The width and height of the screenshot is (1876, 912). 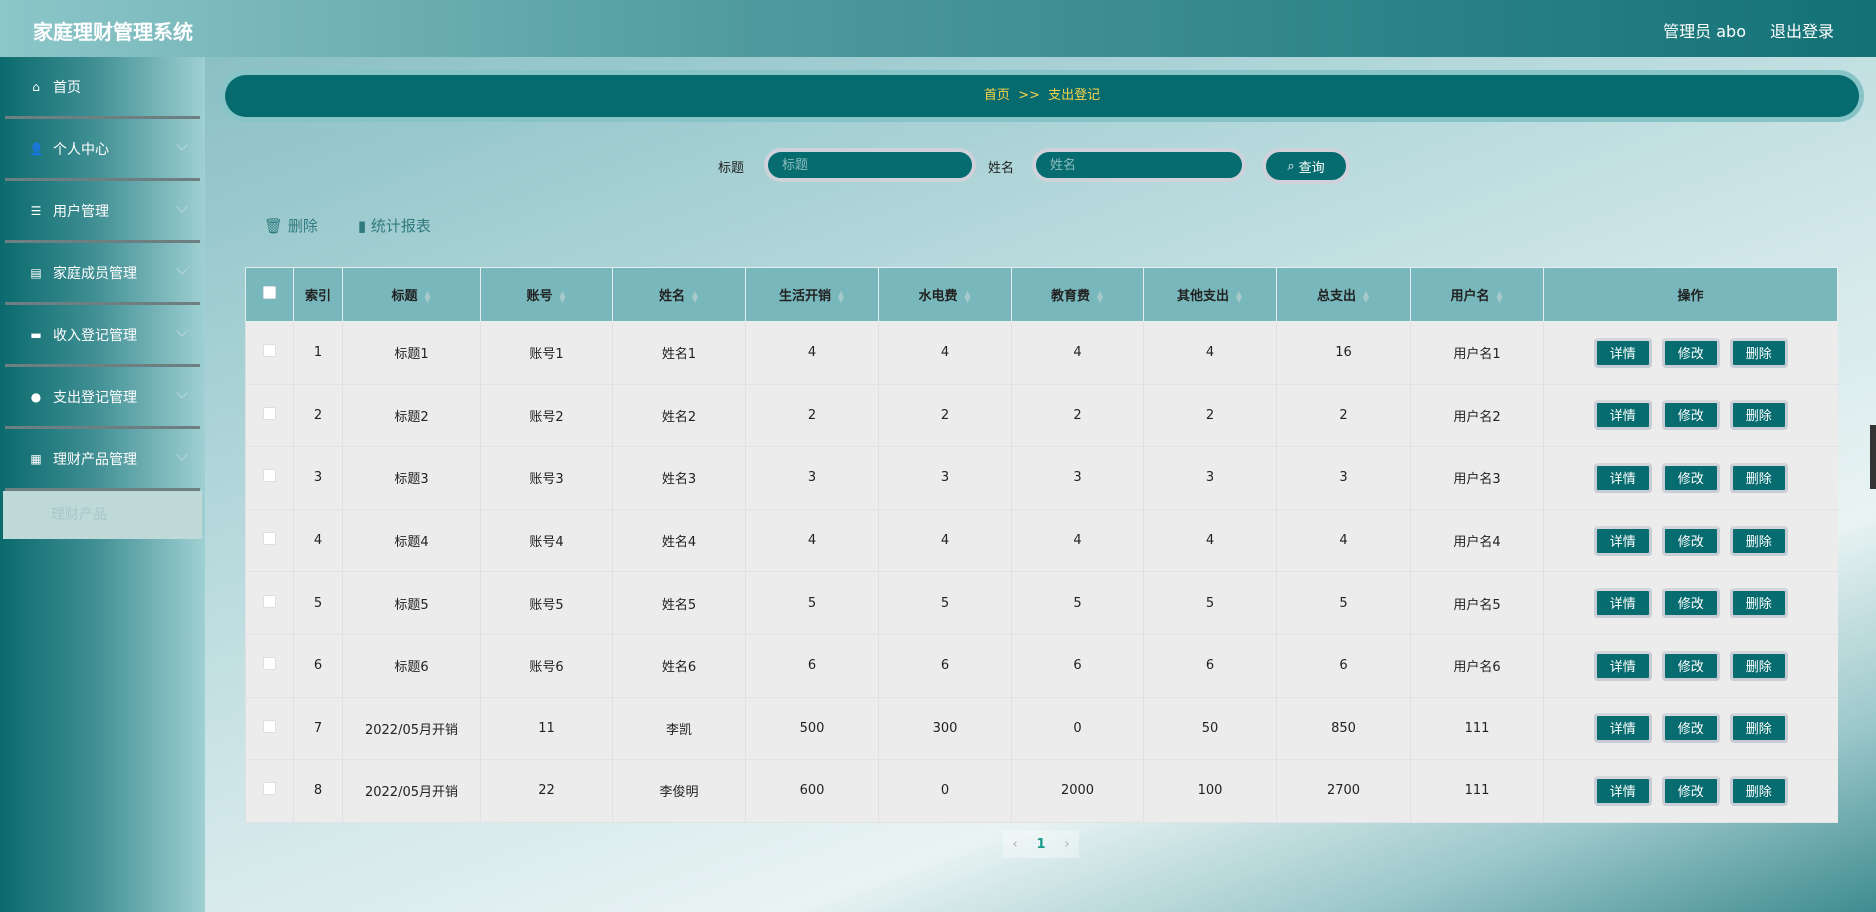 I want to click on sidebar-item-2: ☰ 用户管理, so click(x=102, y=212).